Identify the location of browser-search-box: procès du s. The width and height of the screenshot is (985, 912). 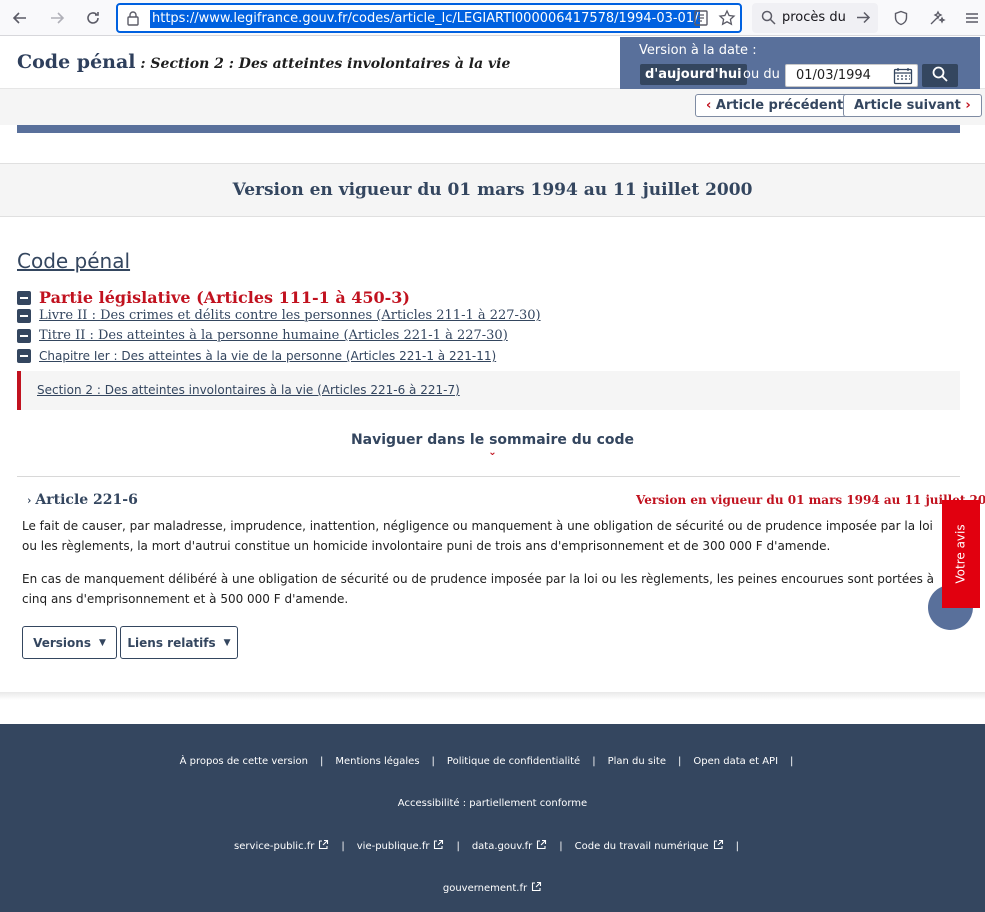
(815, 18).